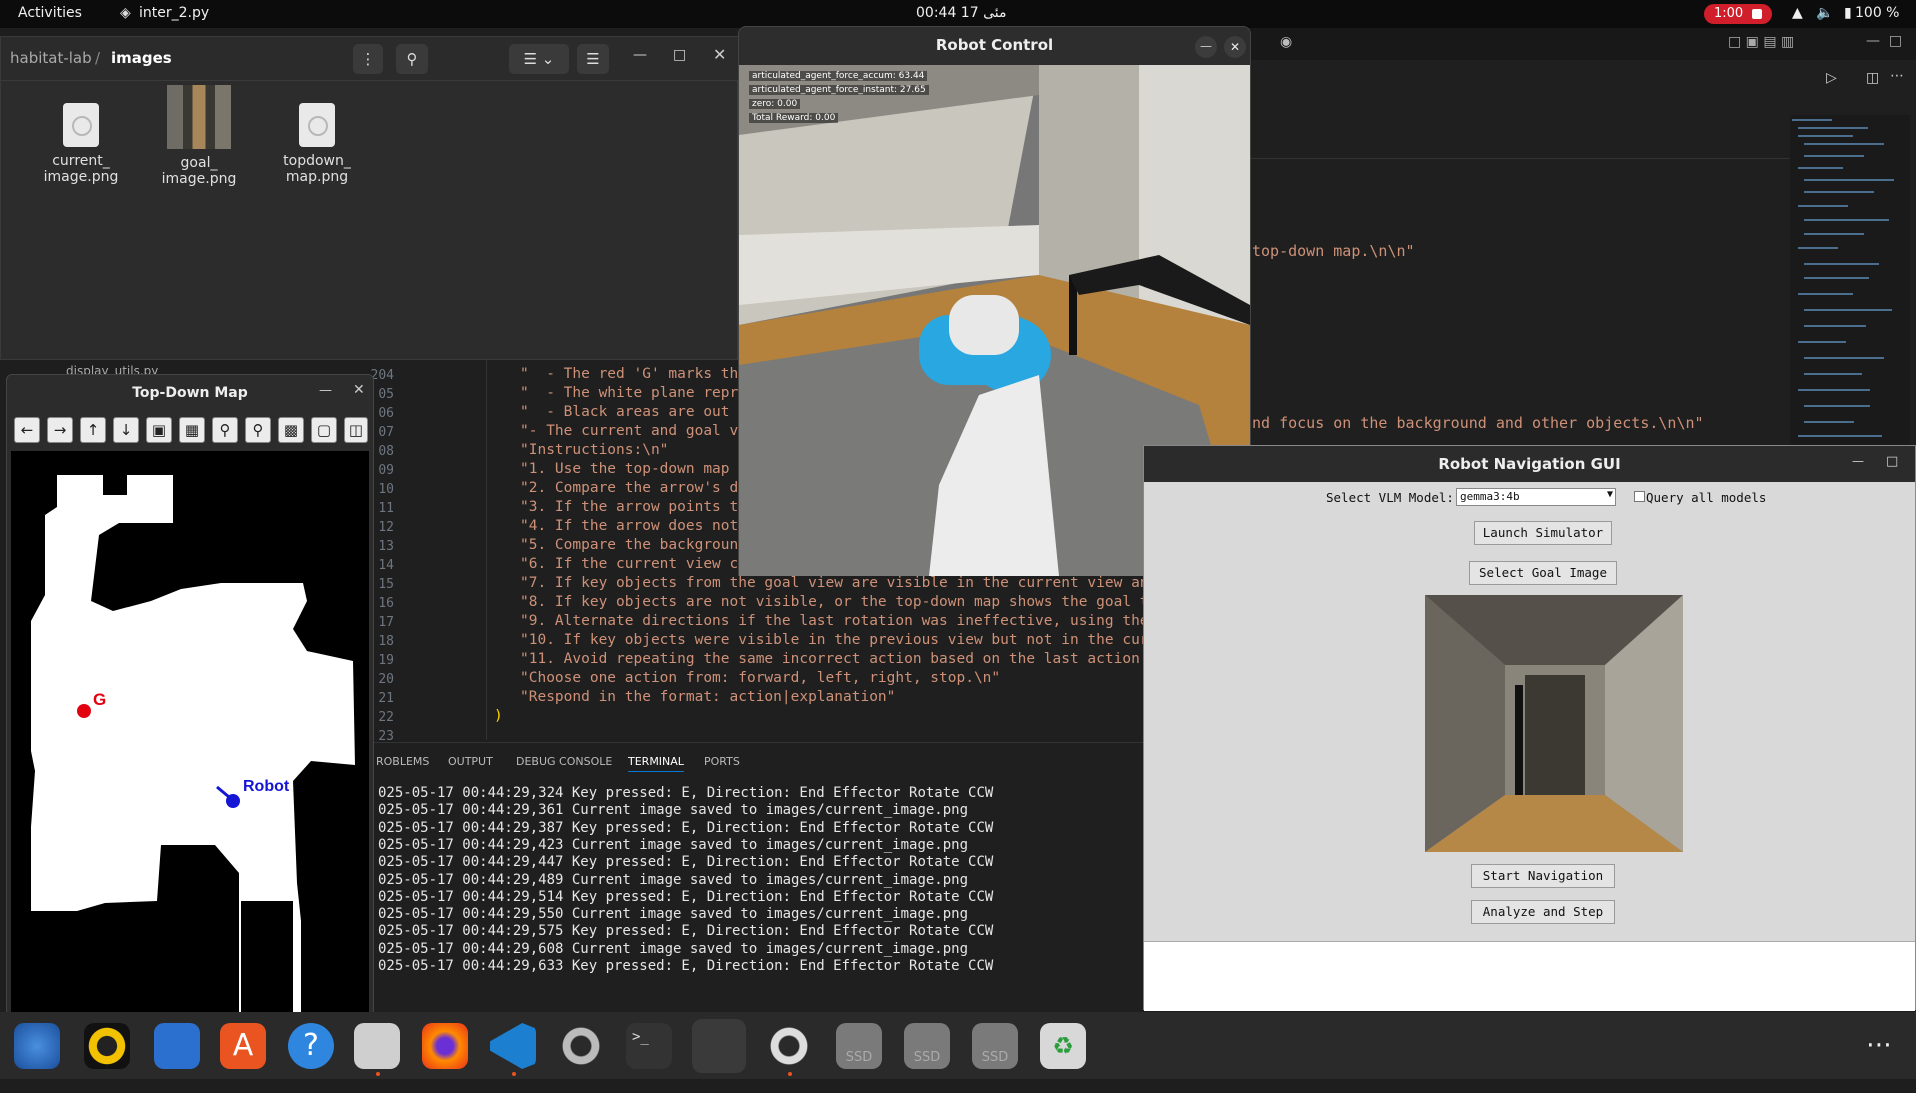 The height and width of the screenshot is (1093, 1916). Describe the element at coordinates (258, 430) in the screenshot. I see `zoom-out-icon: ⚲` at that location.